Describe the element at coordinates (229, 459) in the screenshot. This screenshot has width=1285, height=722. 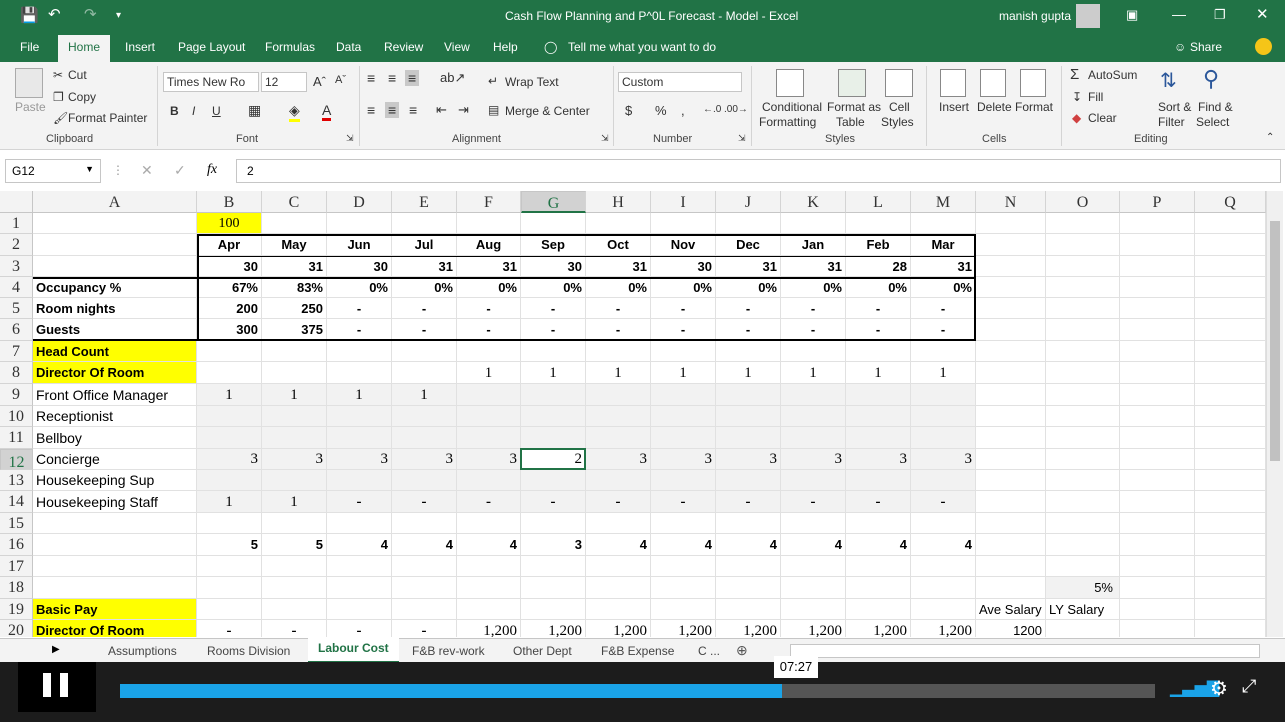
I see `cell-b12: 3` at that location.